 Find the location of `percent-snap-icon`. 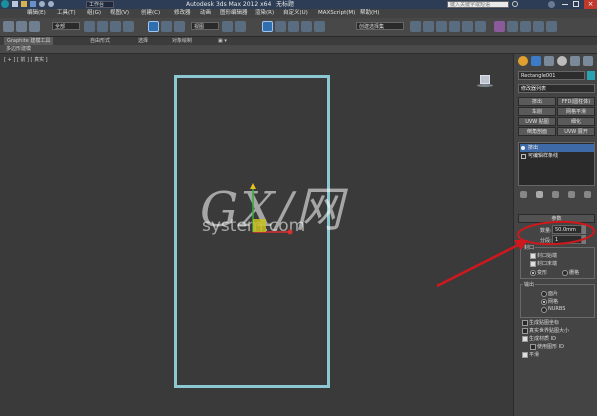

percent-snap-icon is located at coordinates (293, 26).